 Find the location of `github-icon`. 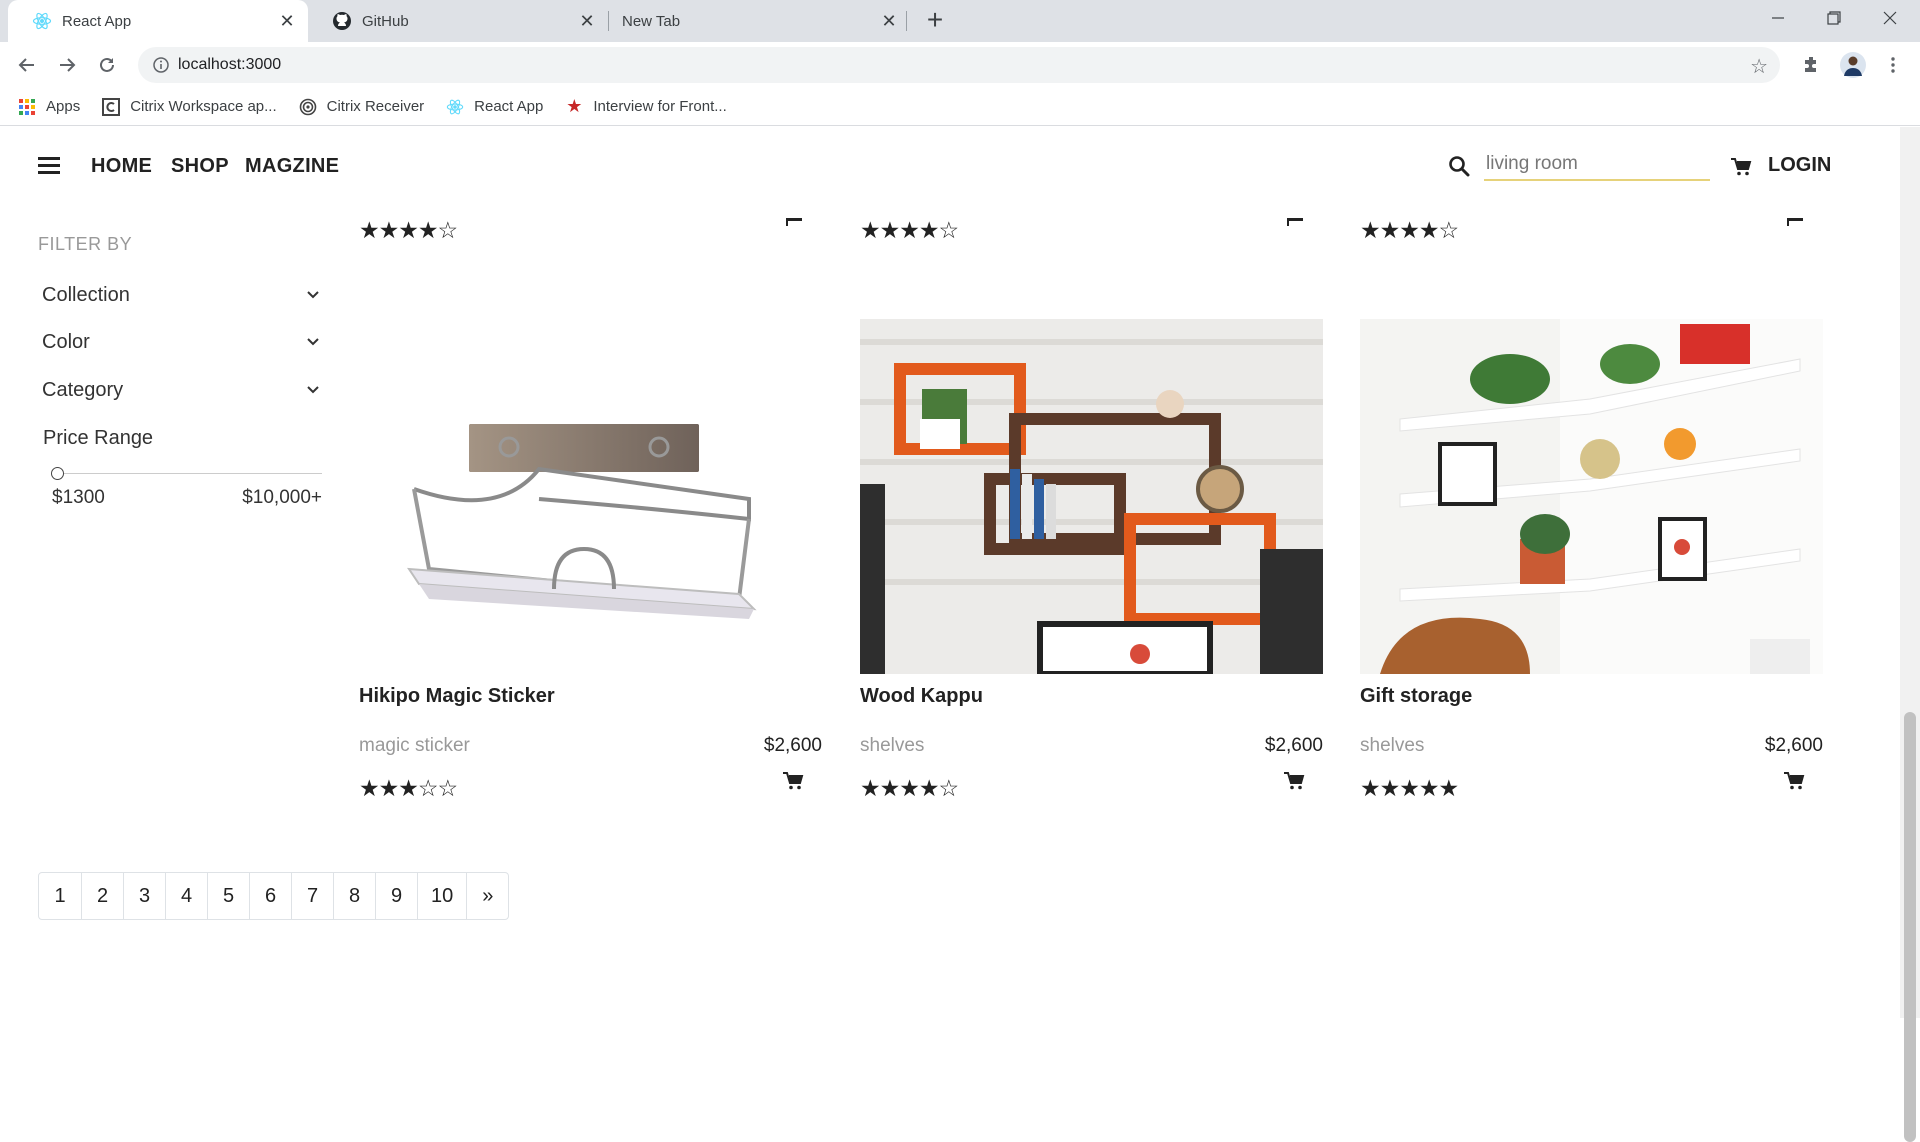

github-icon is located at coordinates (342, 21).